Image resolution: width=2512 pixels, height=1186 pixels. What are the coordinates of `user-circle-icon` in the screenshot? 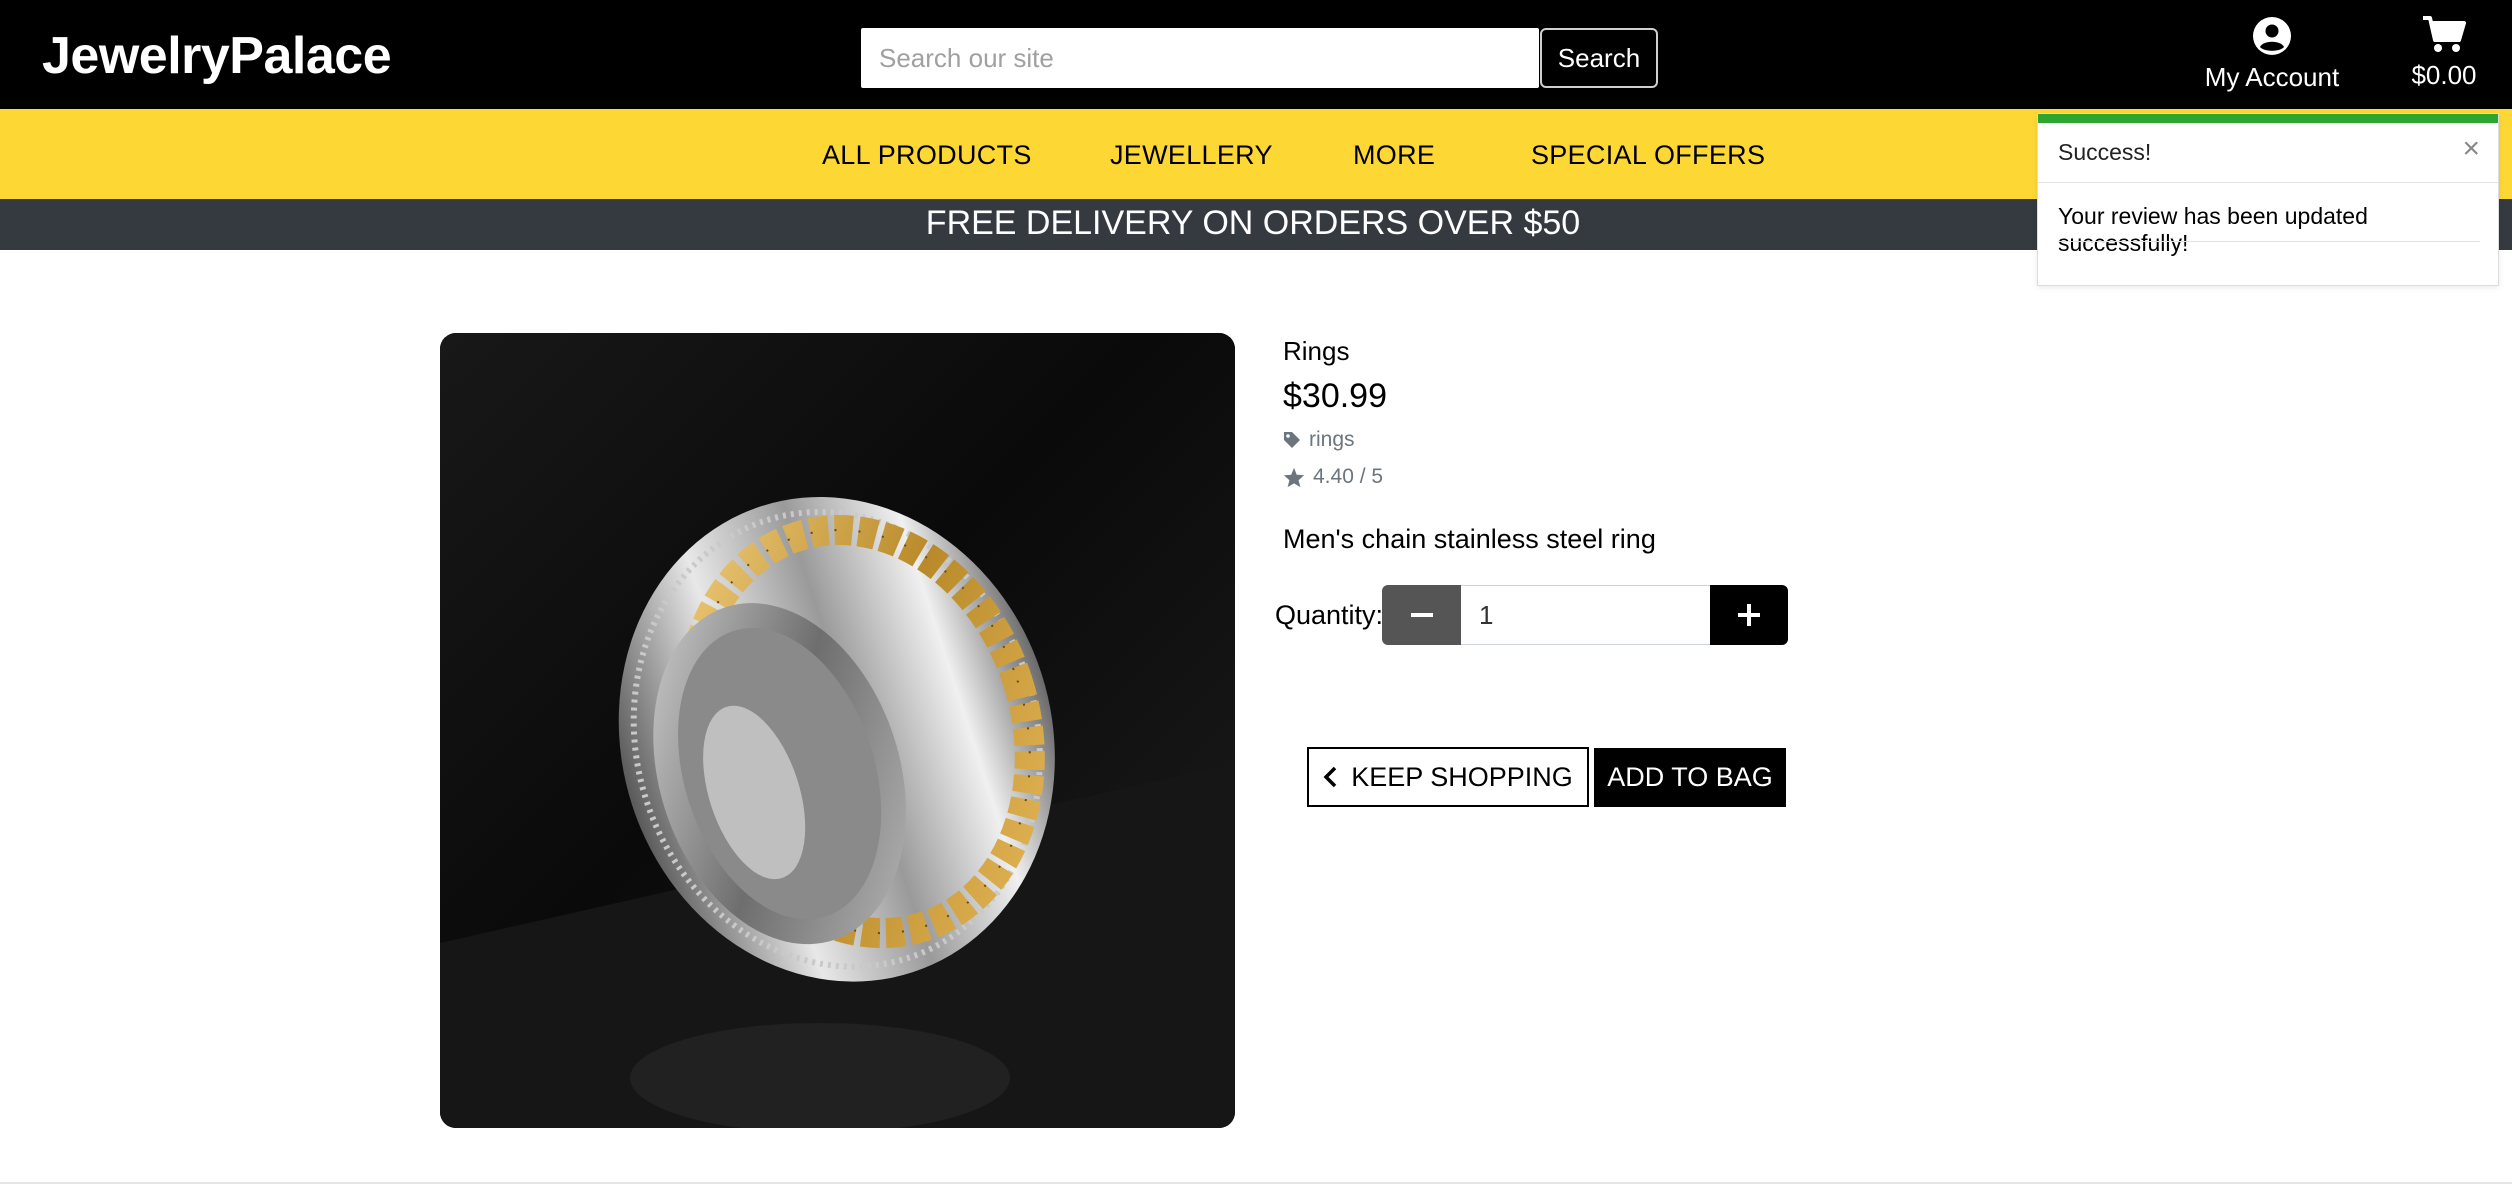 It's located at (2272, 36).